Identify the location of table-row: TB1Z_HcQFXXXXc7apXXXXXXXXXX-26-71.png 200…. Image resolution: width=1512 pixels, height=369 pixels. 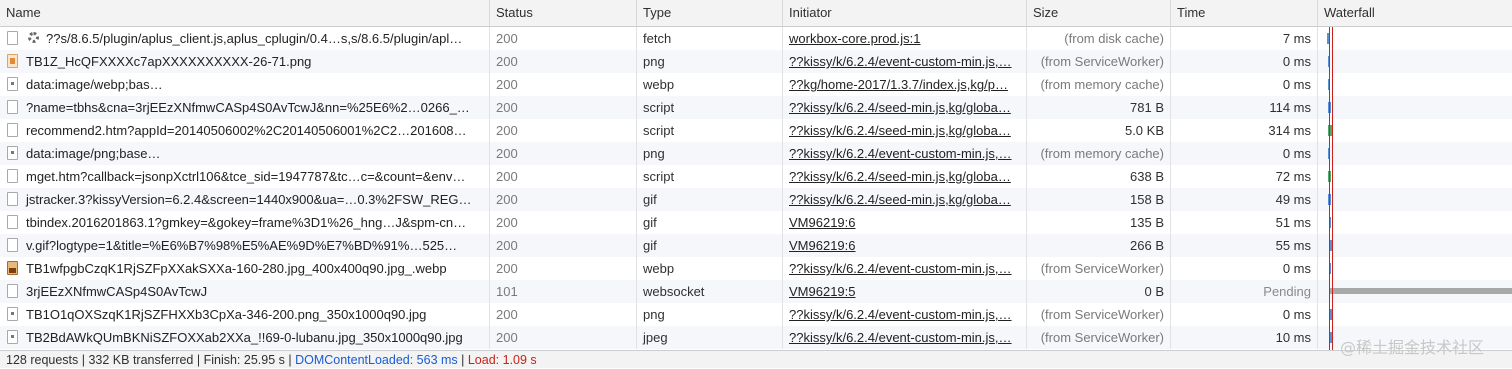
(756, 61).